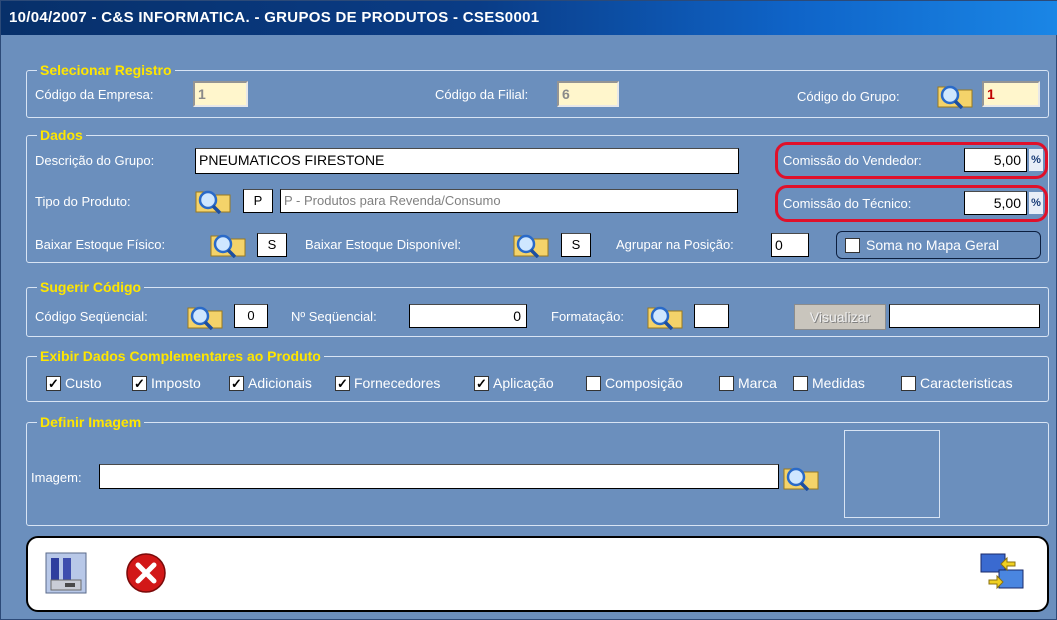 This screenshot has width=1057, height=620. What do you see at coordinates (83, 383) in the screenshot?
I see `checkbox-label: Custo` at bounding box center [83, 383].